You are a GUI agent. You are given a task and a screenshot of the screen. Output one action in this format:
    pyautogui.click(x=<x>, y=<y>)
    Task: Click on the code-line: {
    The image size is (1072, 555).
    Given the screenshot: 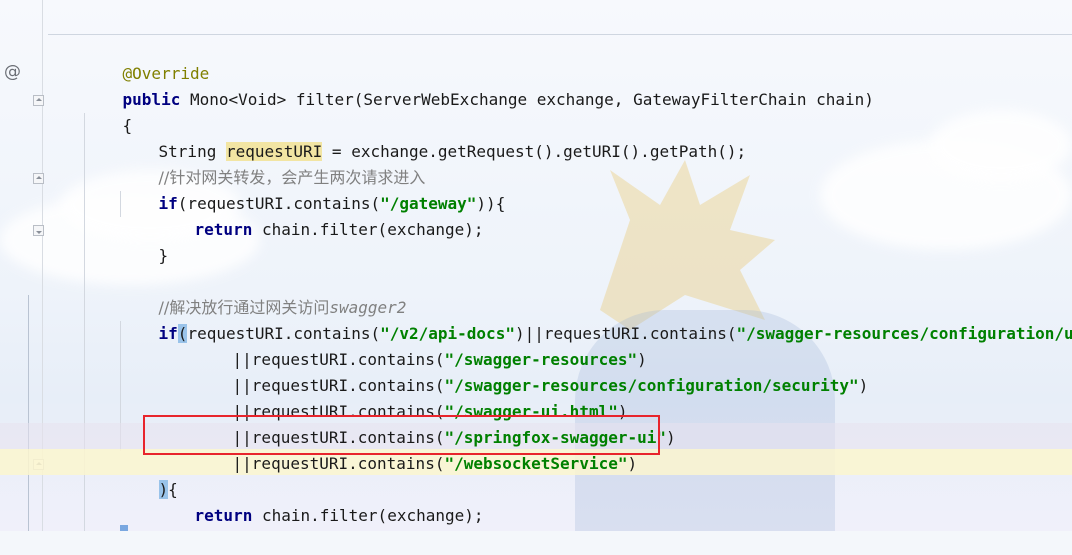 What is the action you would take?
    pyautogui.click(x=108, y=111)
    